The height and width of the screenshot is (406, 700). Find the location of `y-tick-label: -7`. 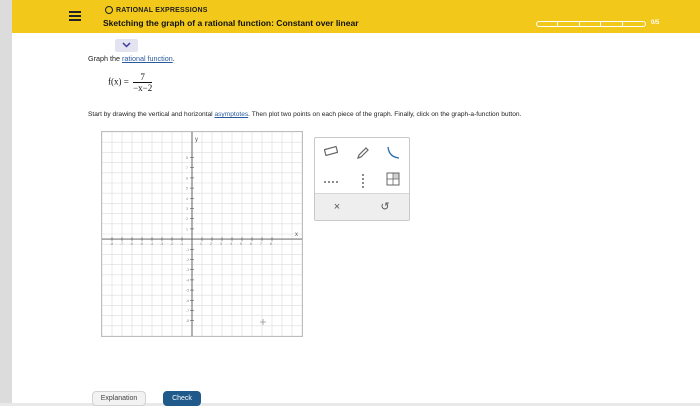

y-tick-label: -7 is located at coordinates (187, 311).